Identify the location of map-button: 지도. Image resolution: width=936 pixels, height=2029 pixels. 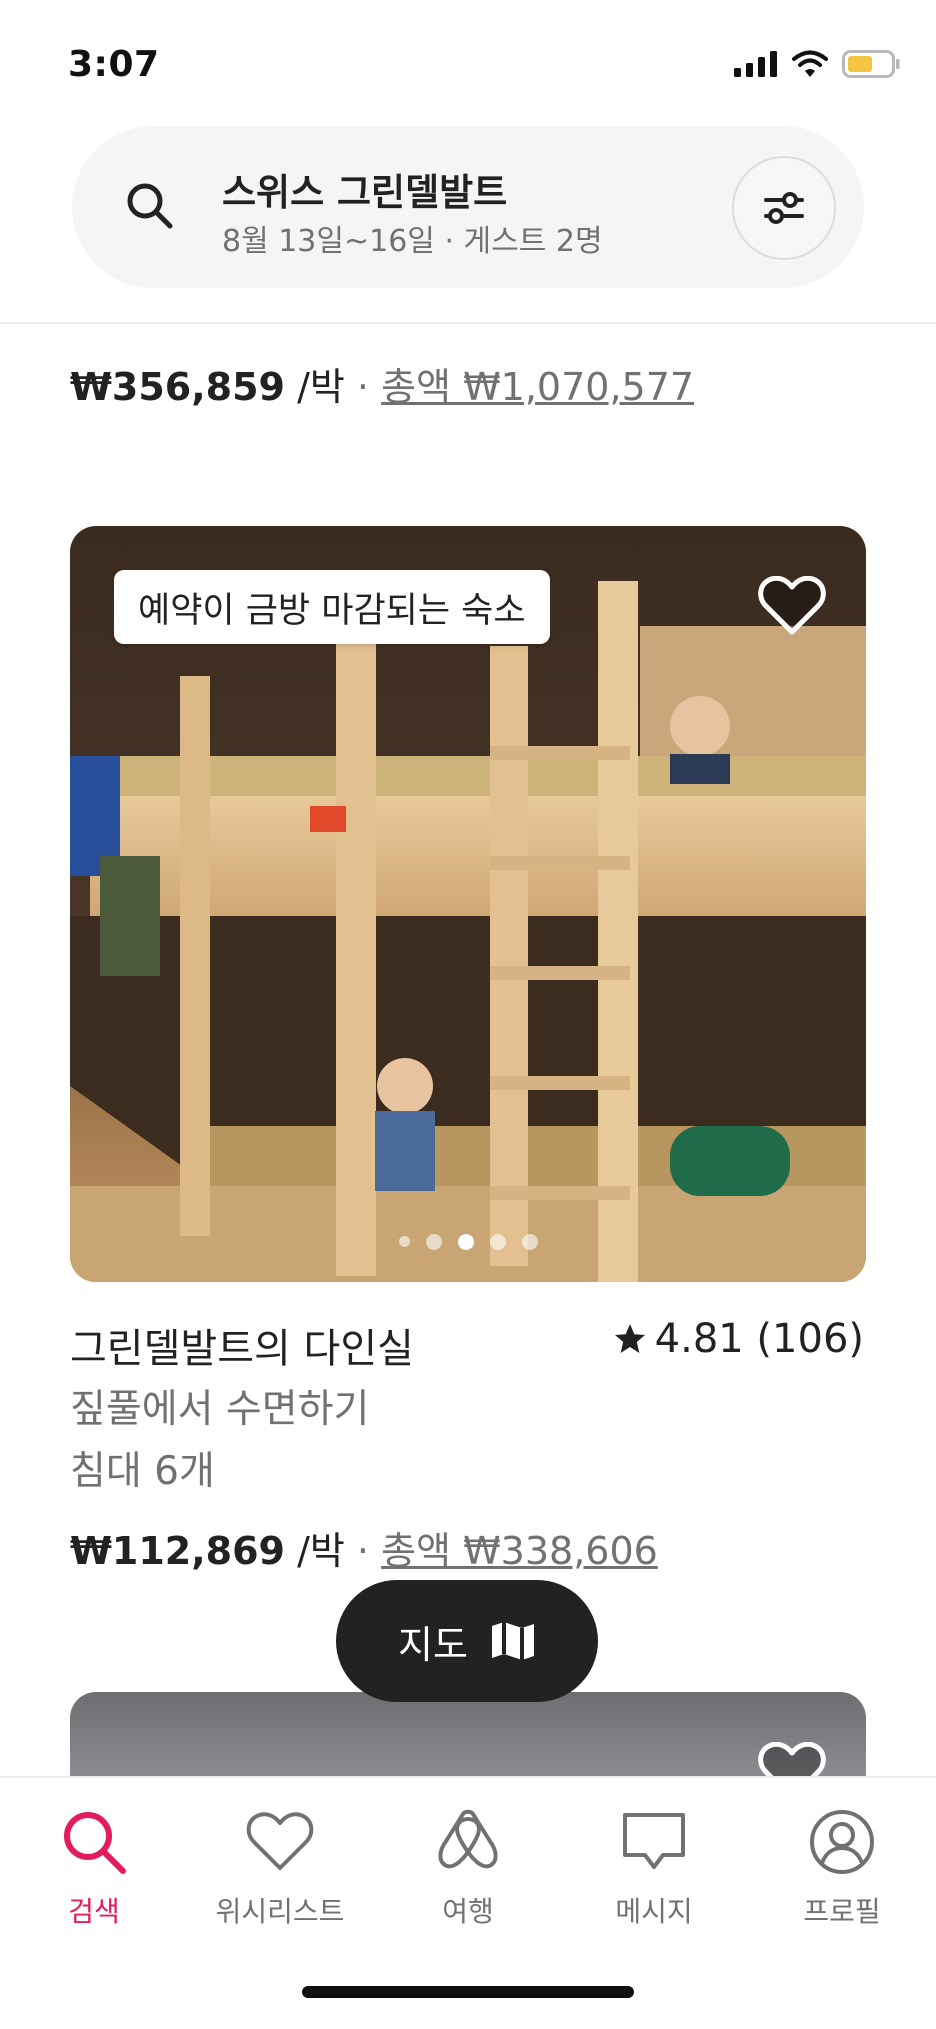
(467, 1641).